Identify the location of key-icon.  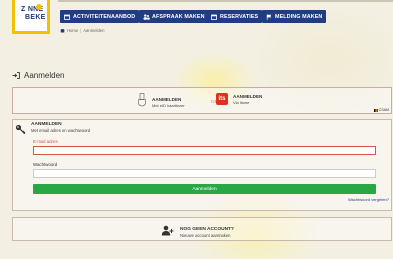
(20, 131).